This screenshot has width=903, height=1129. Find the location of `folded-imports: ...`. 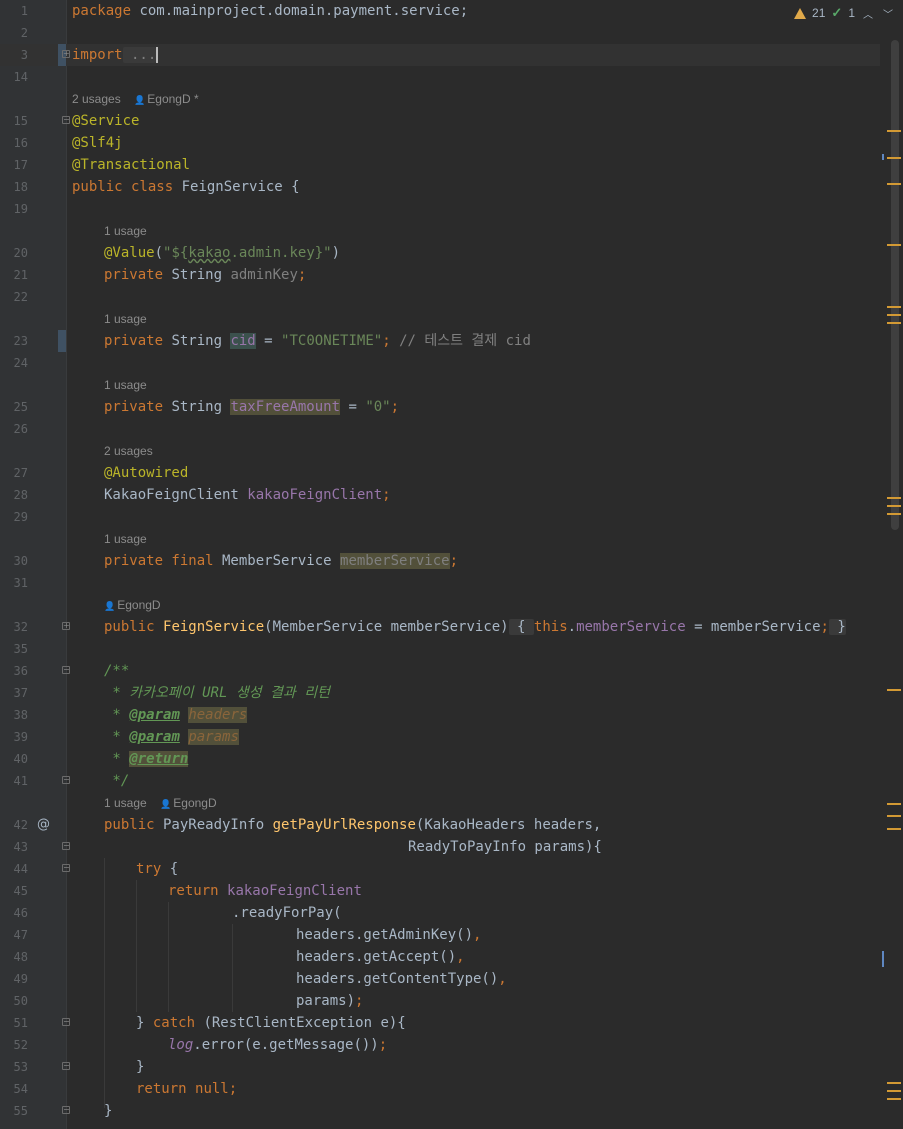

folded-imports: ... is located at coordinates (139, 55).